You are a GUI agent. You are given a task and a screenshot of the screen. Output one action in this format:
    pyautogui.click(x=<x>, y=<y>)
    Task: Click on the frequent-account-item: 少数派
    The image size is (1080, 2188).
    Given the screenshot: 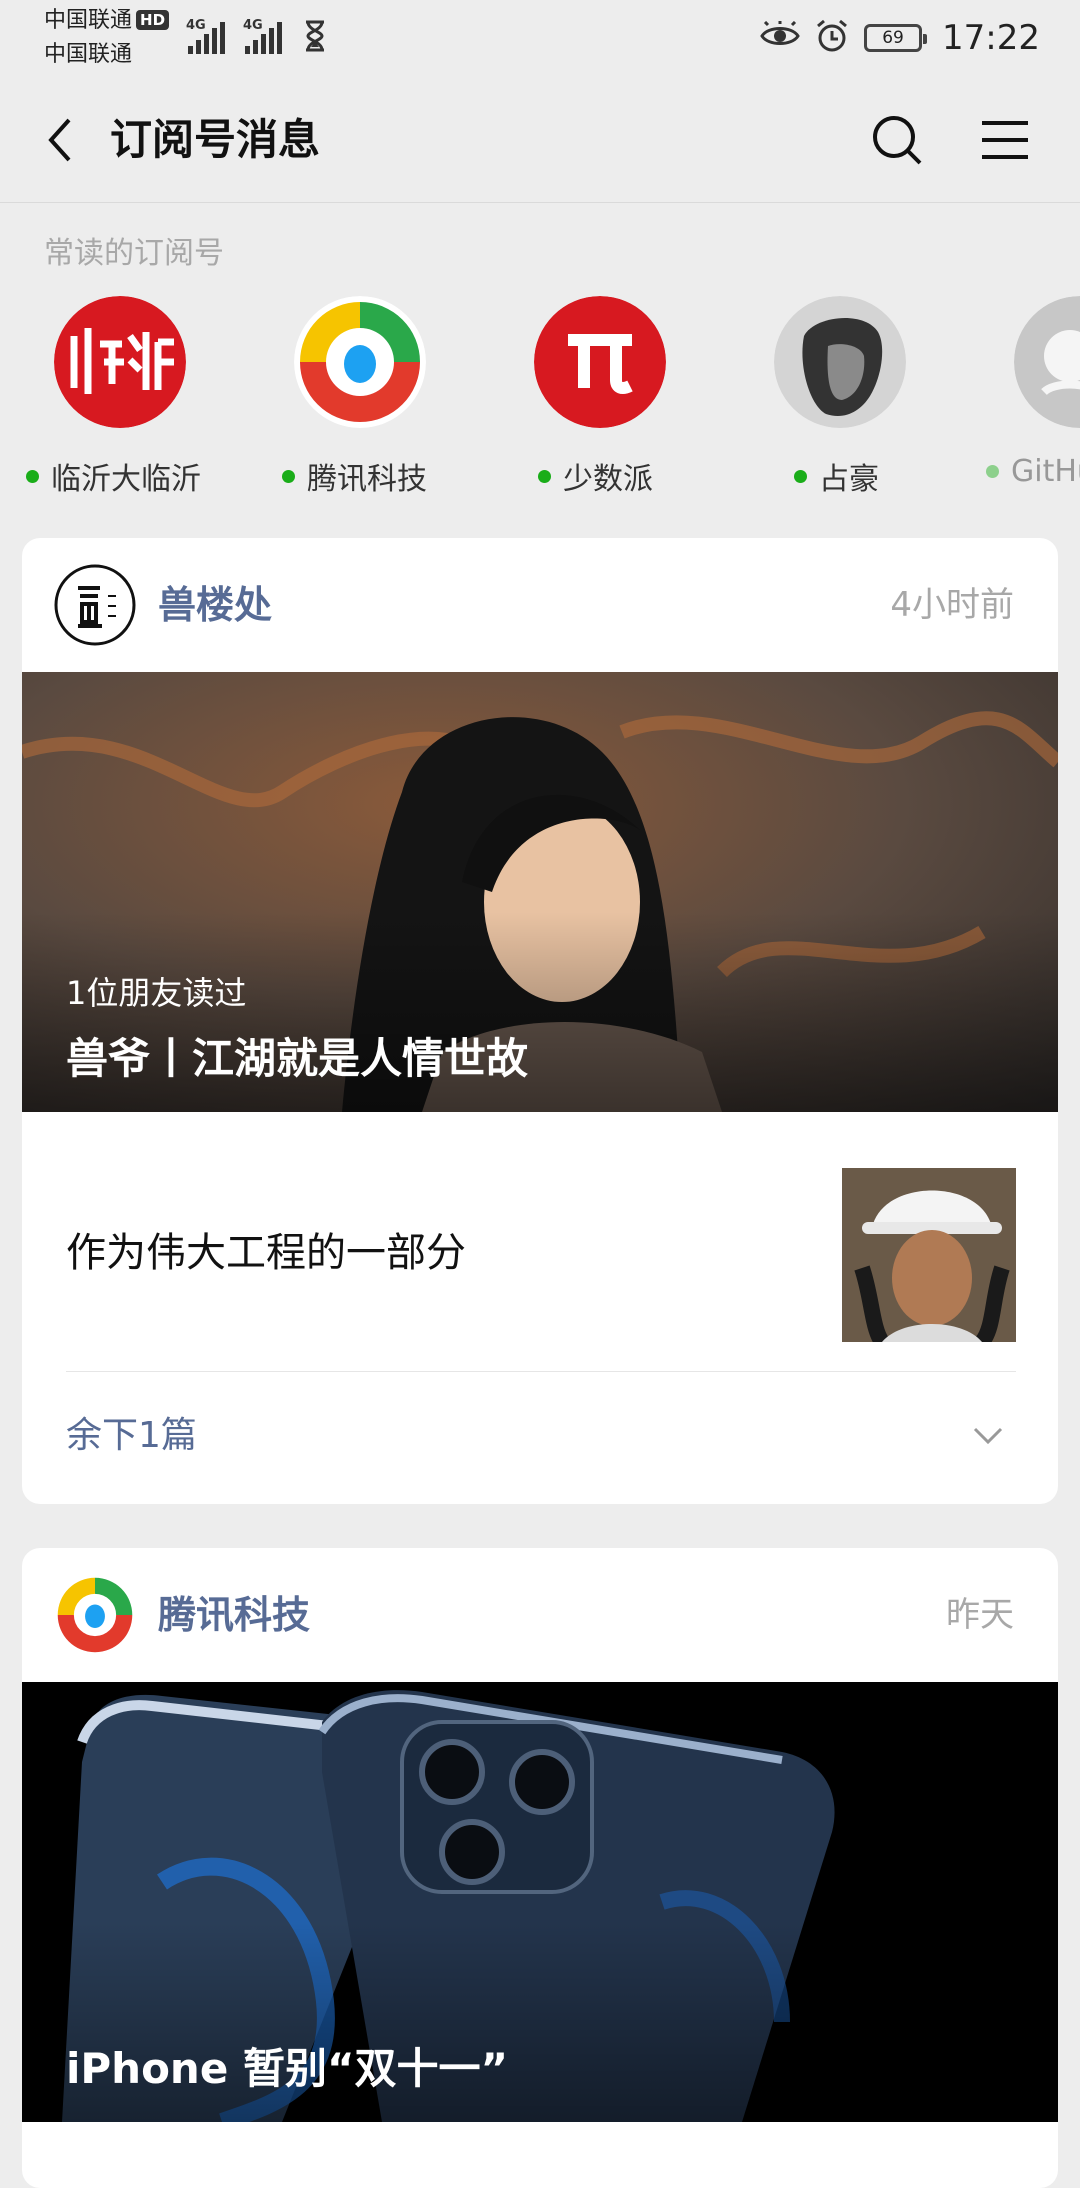 What is the action you would take?
    pyautogui.click(x=634, y=396)
    